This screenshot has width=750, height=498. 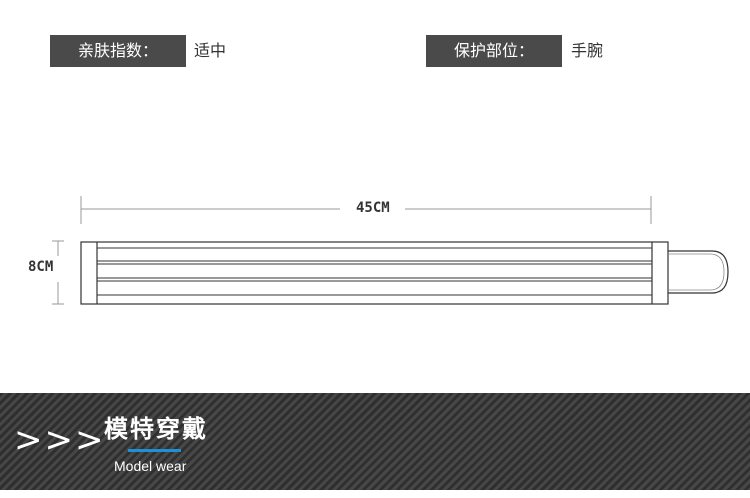 What do you see at coordinates (154, 450) in the screenshot?
I see `banner-accent-underline` at bounding box center [154, 450].